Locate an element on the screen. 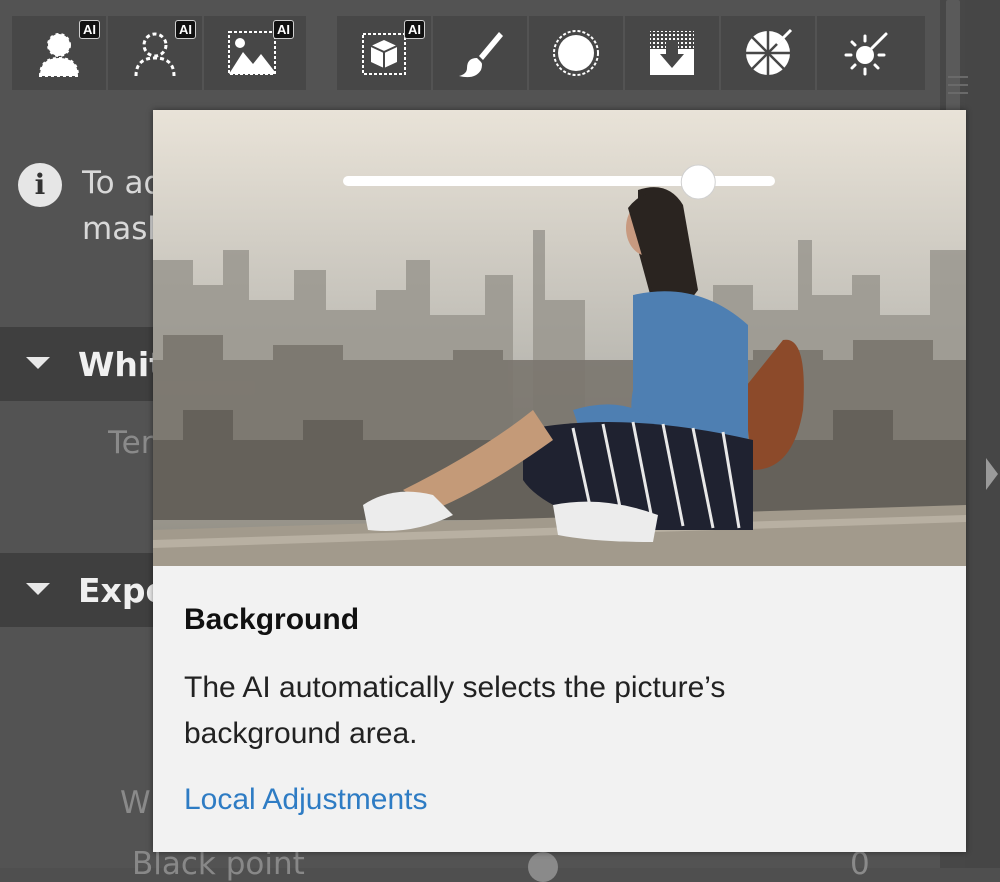 The height and width of the screenshot is (882, 1000). mask-toolbar: AI is located at coordinates (631, 53).